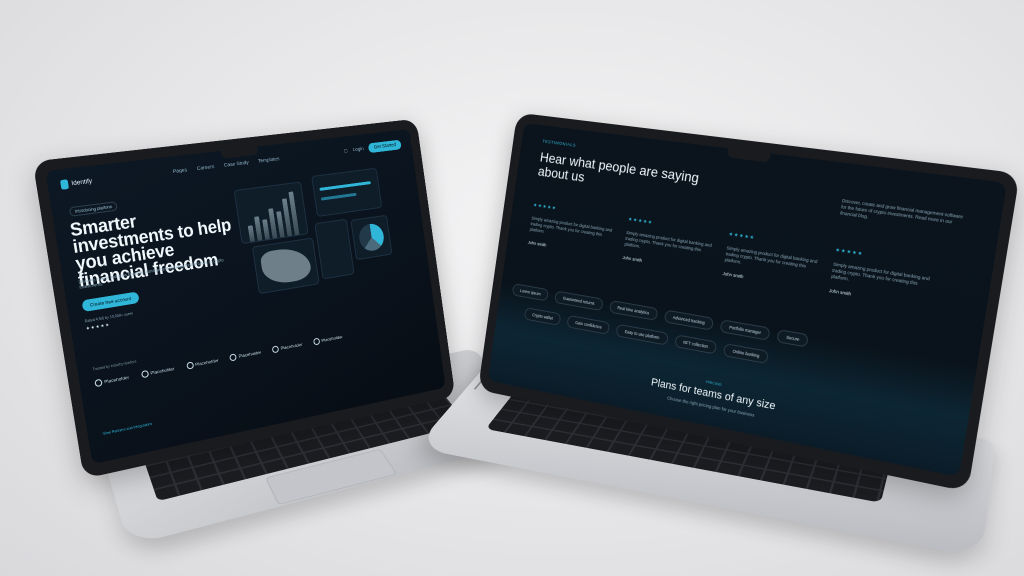 The height and width of the screenshot is (576, 1024). What do you see at coordinates (696, 344) in the screenshot?
I see `feature-pill: NFT collection` at bounding box center [696, 344].